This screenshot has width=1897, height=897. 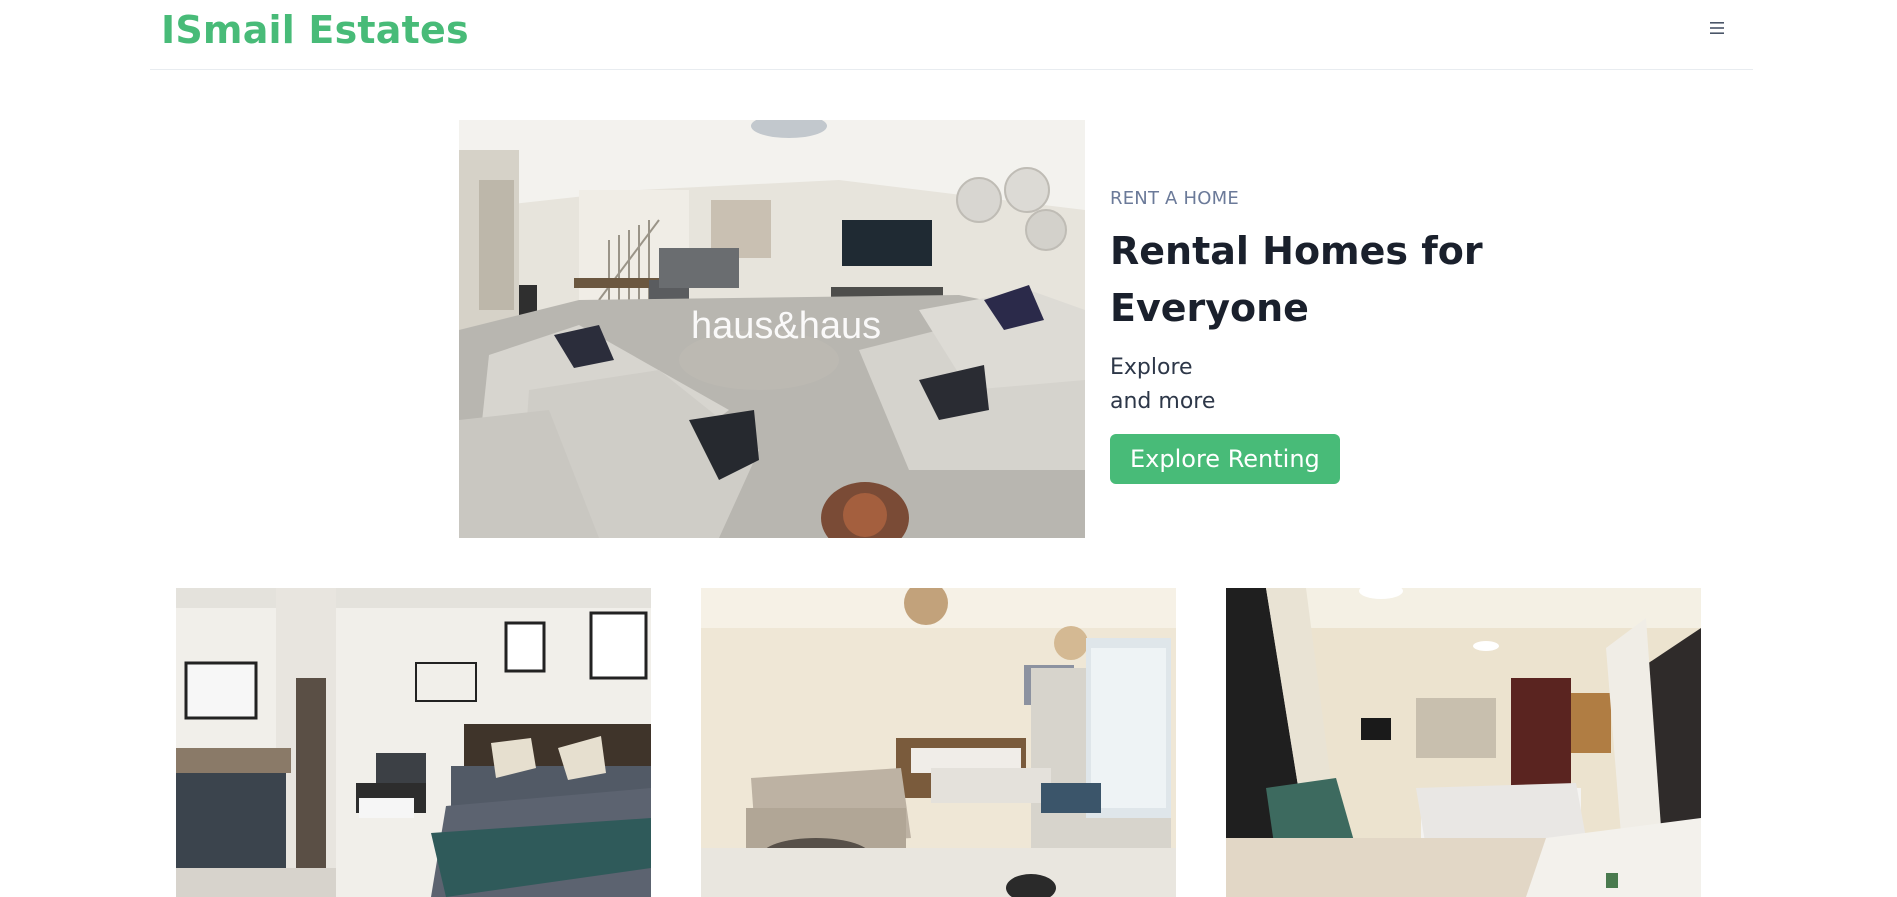 I want to click on listing-2-studio-photo, so click(x=938, y=742).